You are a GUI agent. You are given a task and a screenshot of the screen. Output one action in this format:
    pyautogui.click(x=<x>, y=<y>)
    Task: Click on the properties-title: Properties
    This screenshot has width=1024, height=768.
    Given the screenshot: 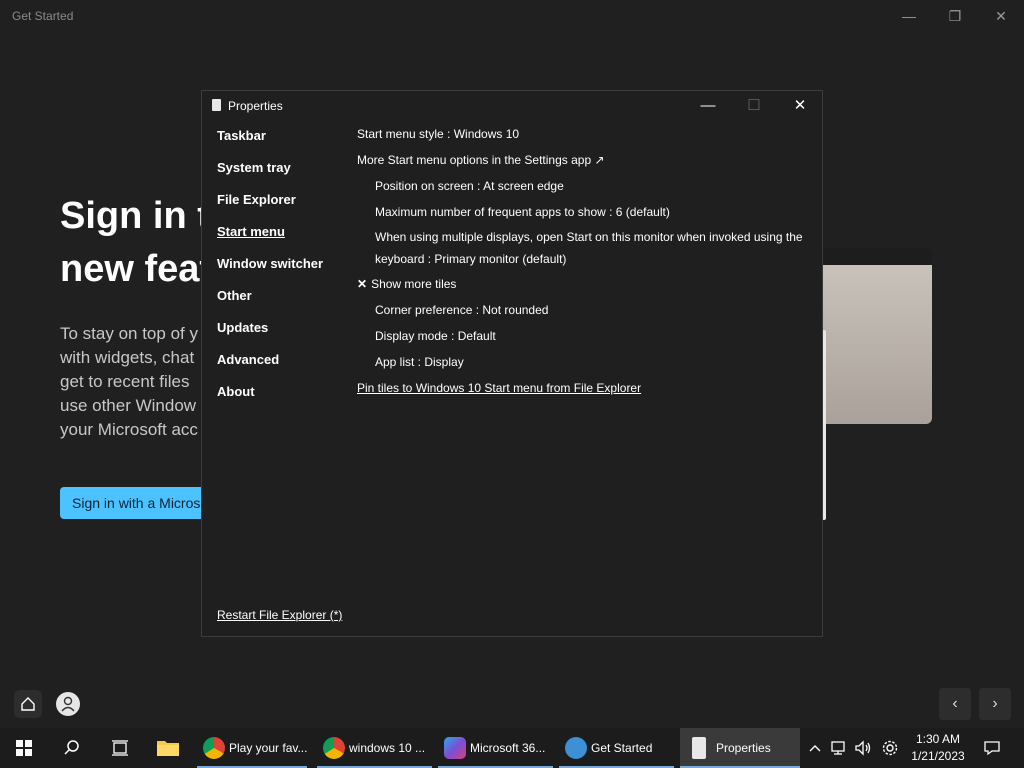 What is the action you would take?
    pyautogui.click(x=255, y=106)
    